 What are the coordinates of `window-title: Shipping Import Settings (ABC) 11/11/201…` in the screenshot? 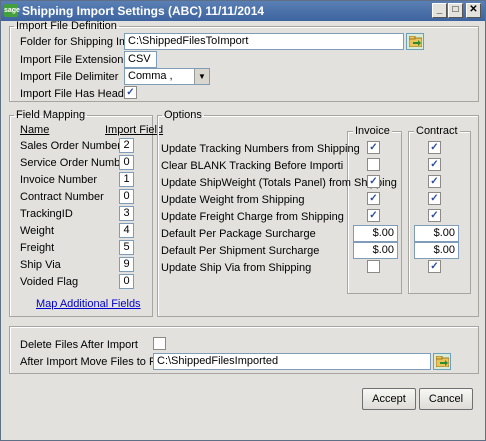 It's located at (143, 11).